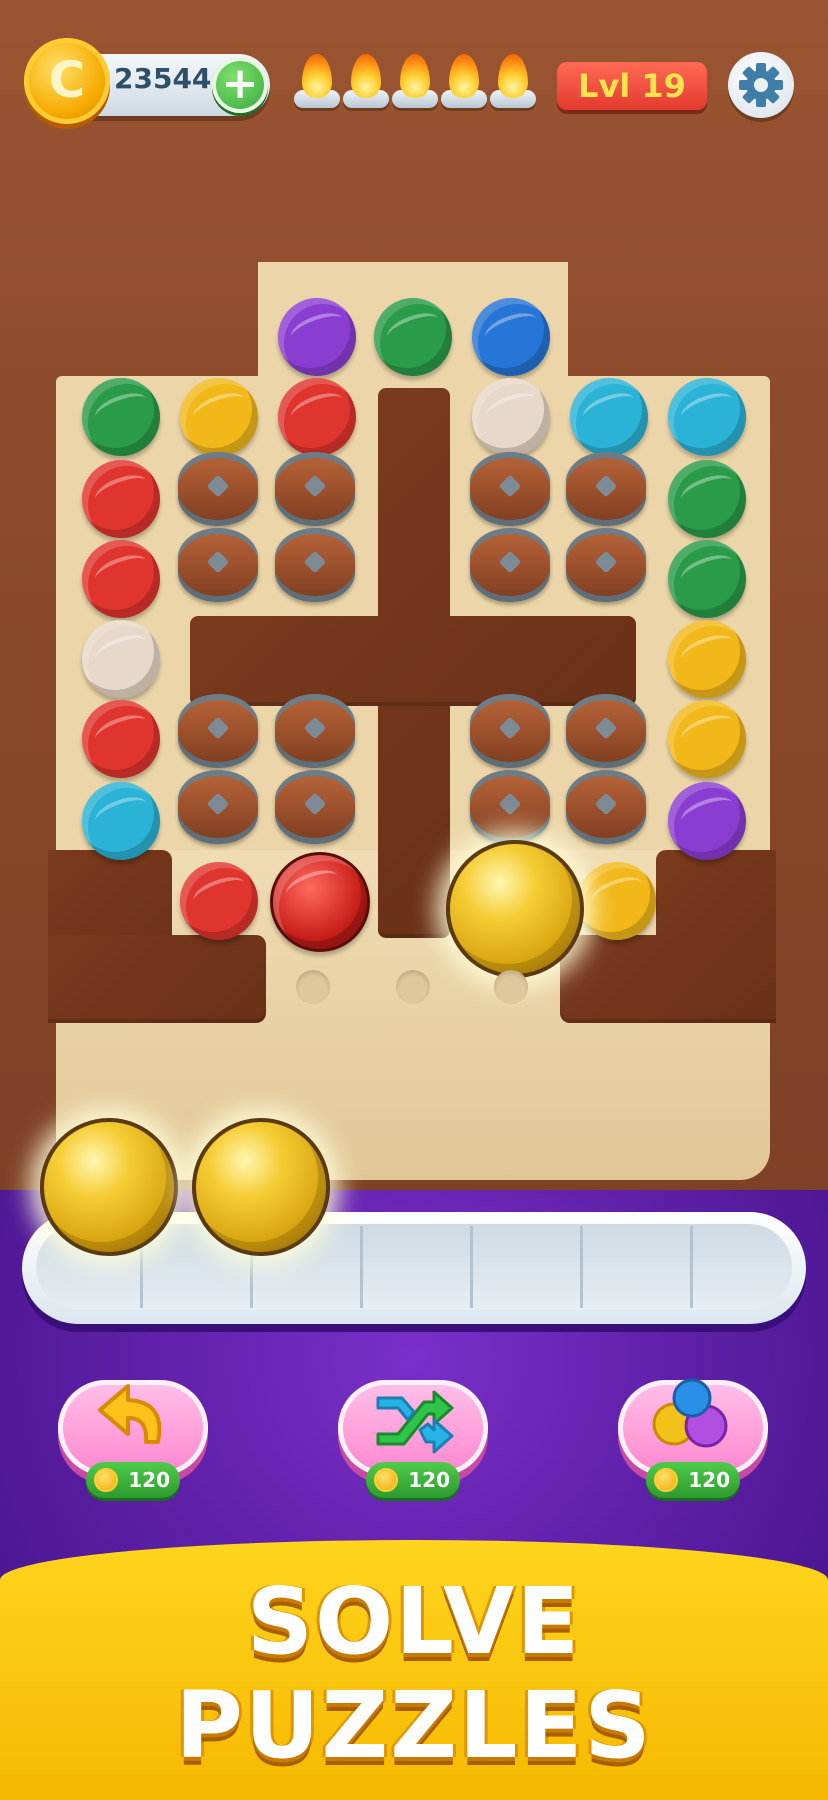  I want to click on undo-price: 120, so click(133, 1480).